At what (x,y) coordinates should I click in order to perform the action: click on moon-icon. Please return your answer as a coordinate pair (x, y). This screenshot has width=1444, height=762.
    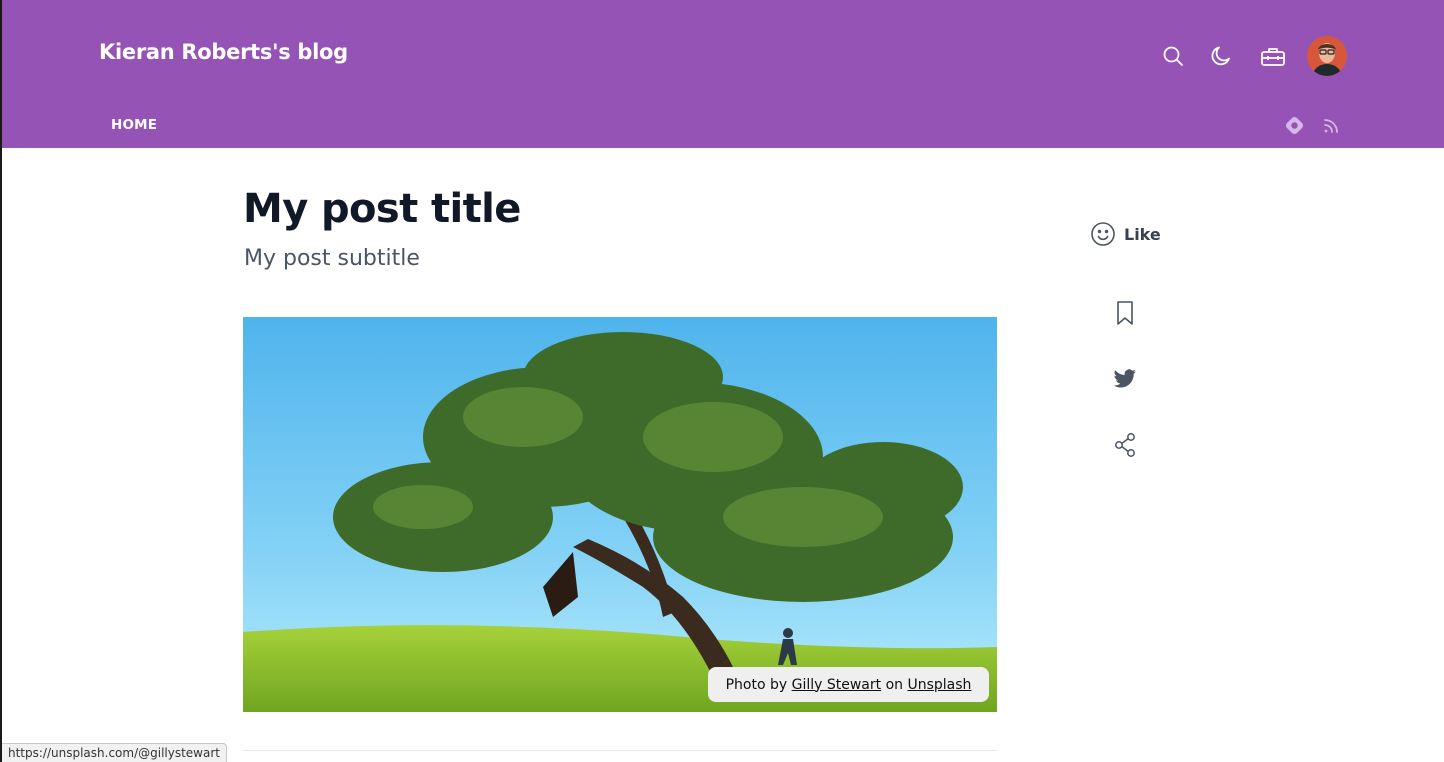
    Looking at the image, I should click on (1221, 56).